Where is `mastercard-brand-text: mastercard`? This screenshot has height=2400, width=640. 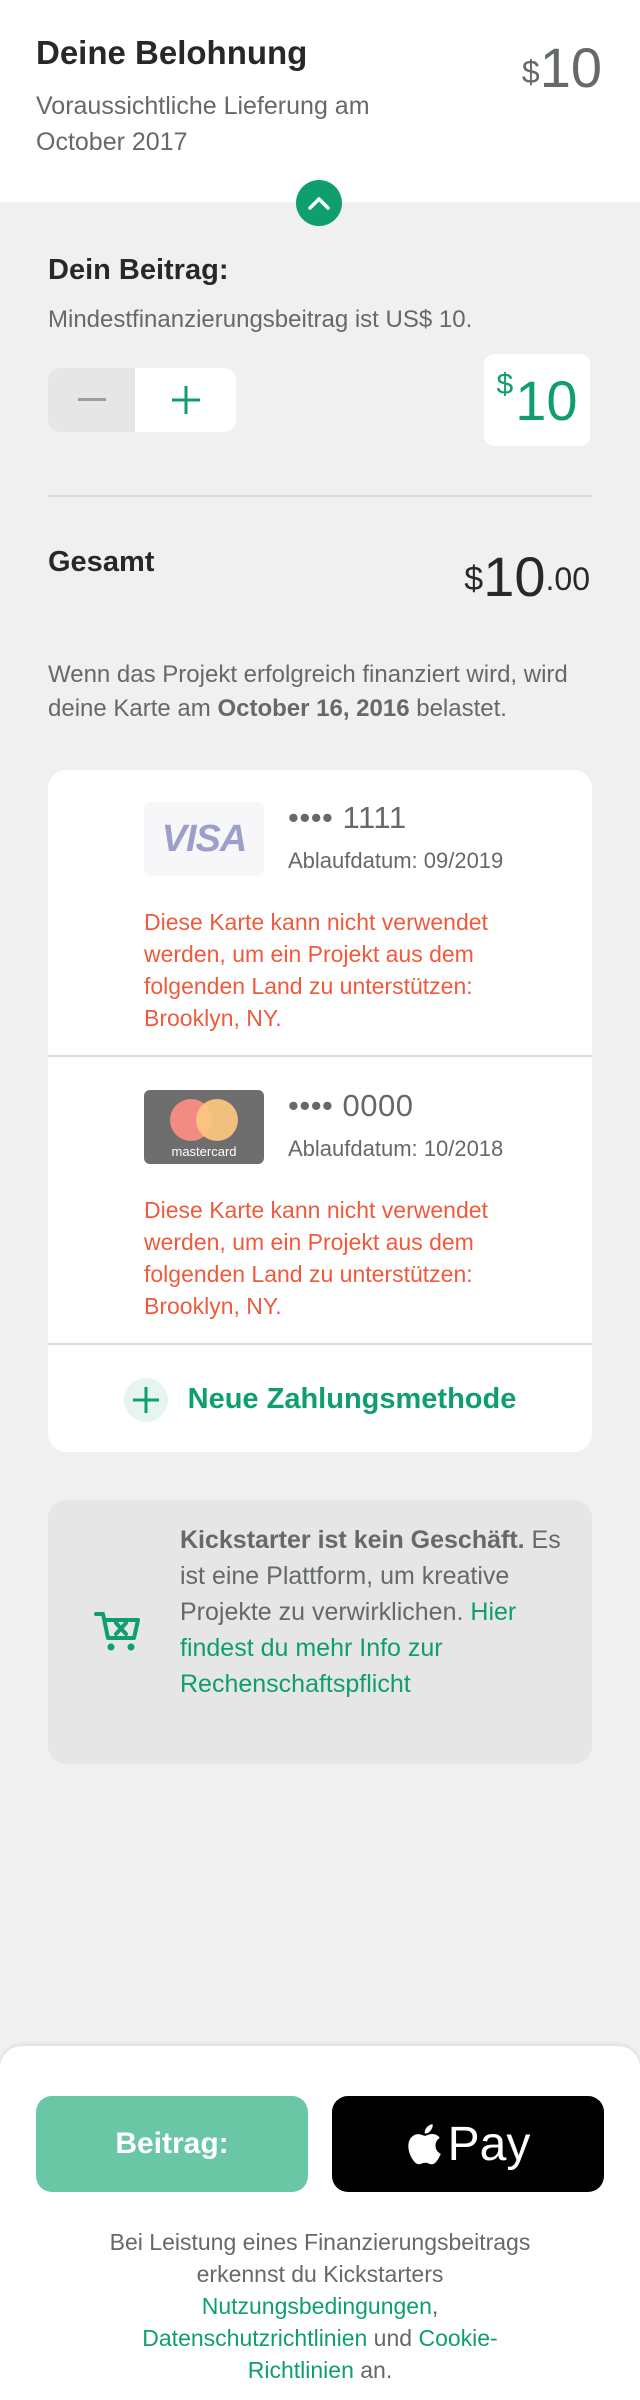 mastercard-brand-text: mastercard is located at coordinates (203, 1151).